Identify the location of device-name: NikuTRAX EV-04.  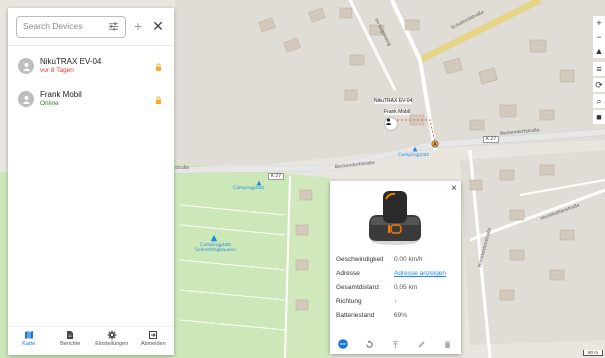
(71, 61).